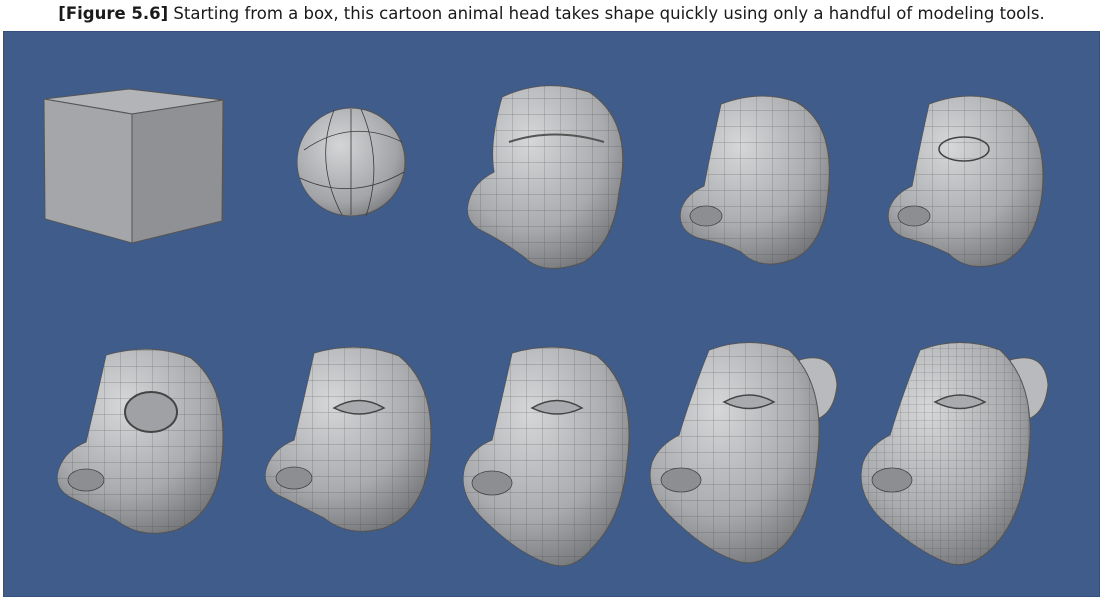 The width and height of the screenshot is (1103, 601). What do you see at coordinates (348, 439) in the screenshot?
I see `stage-7-head-eyelids` at bounding box center [348, 439].